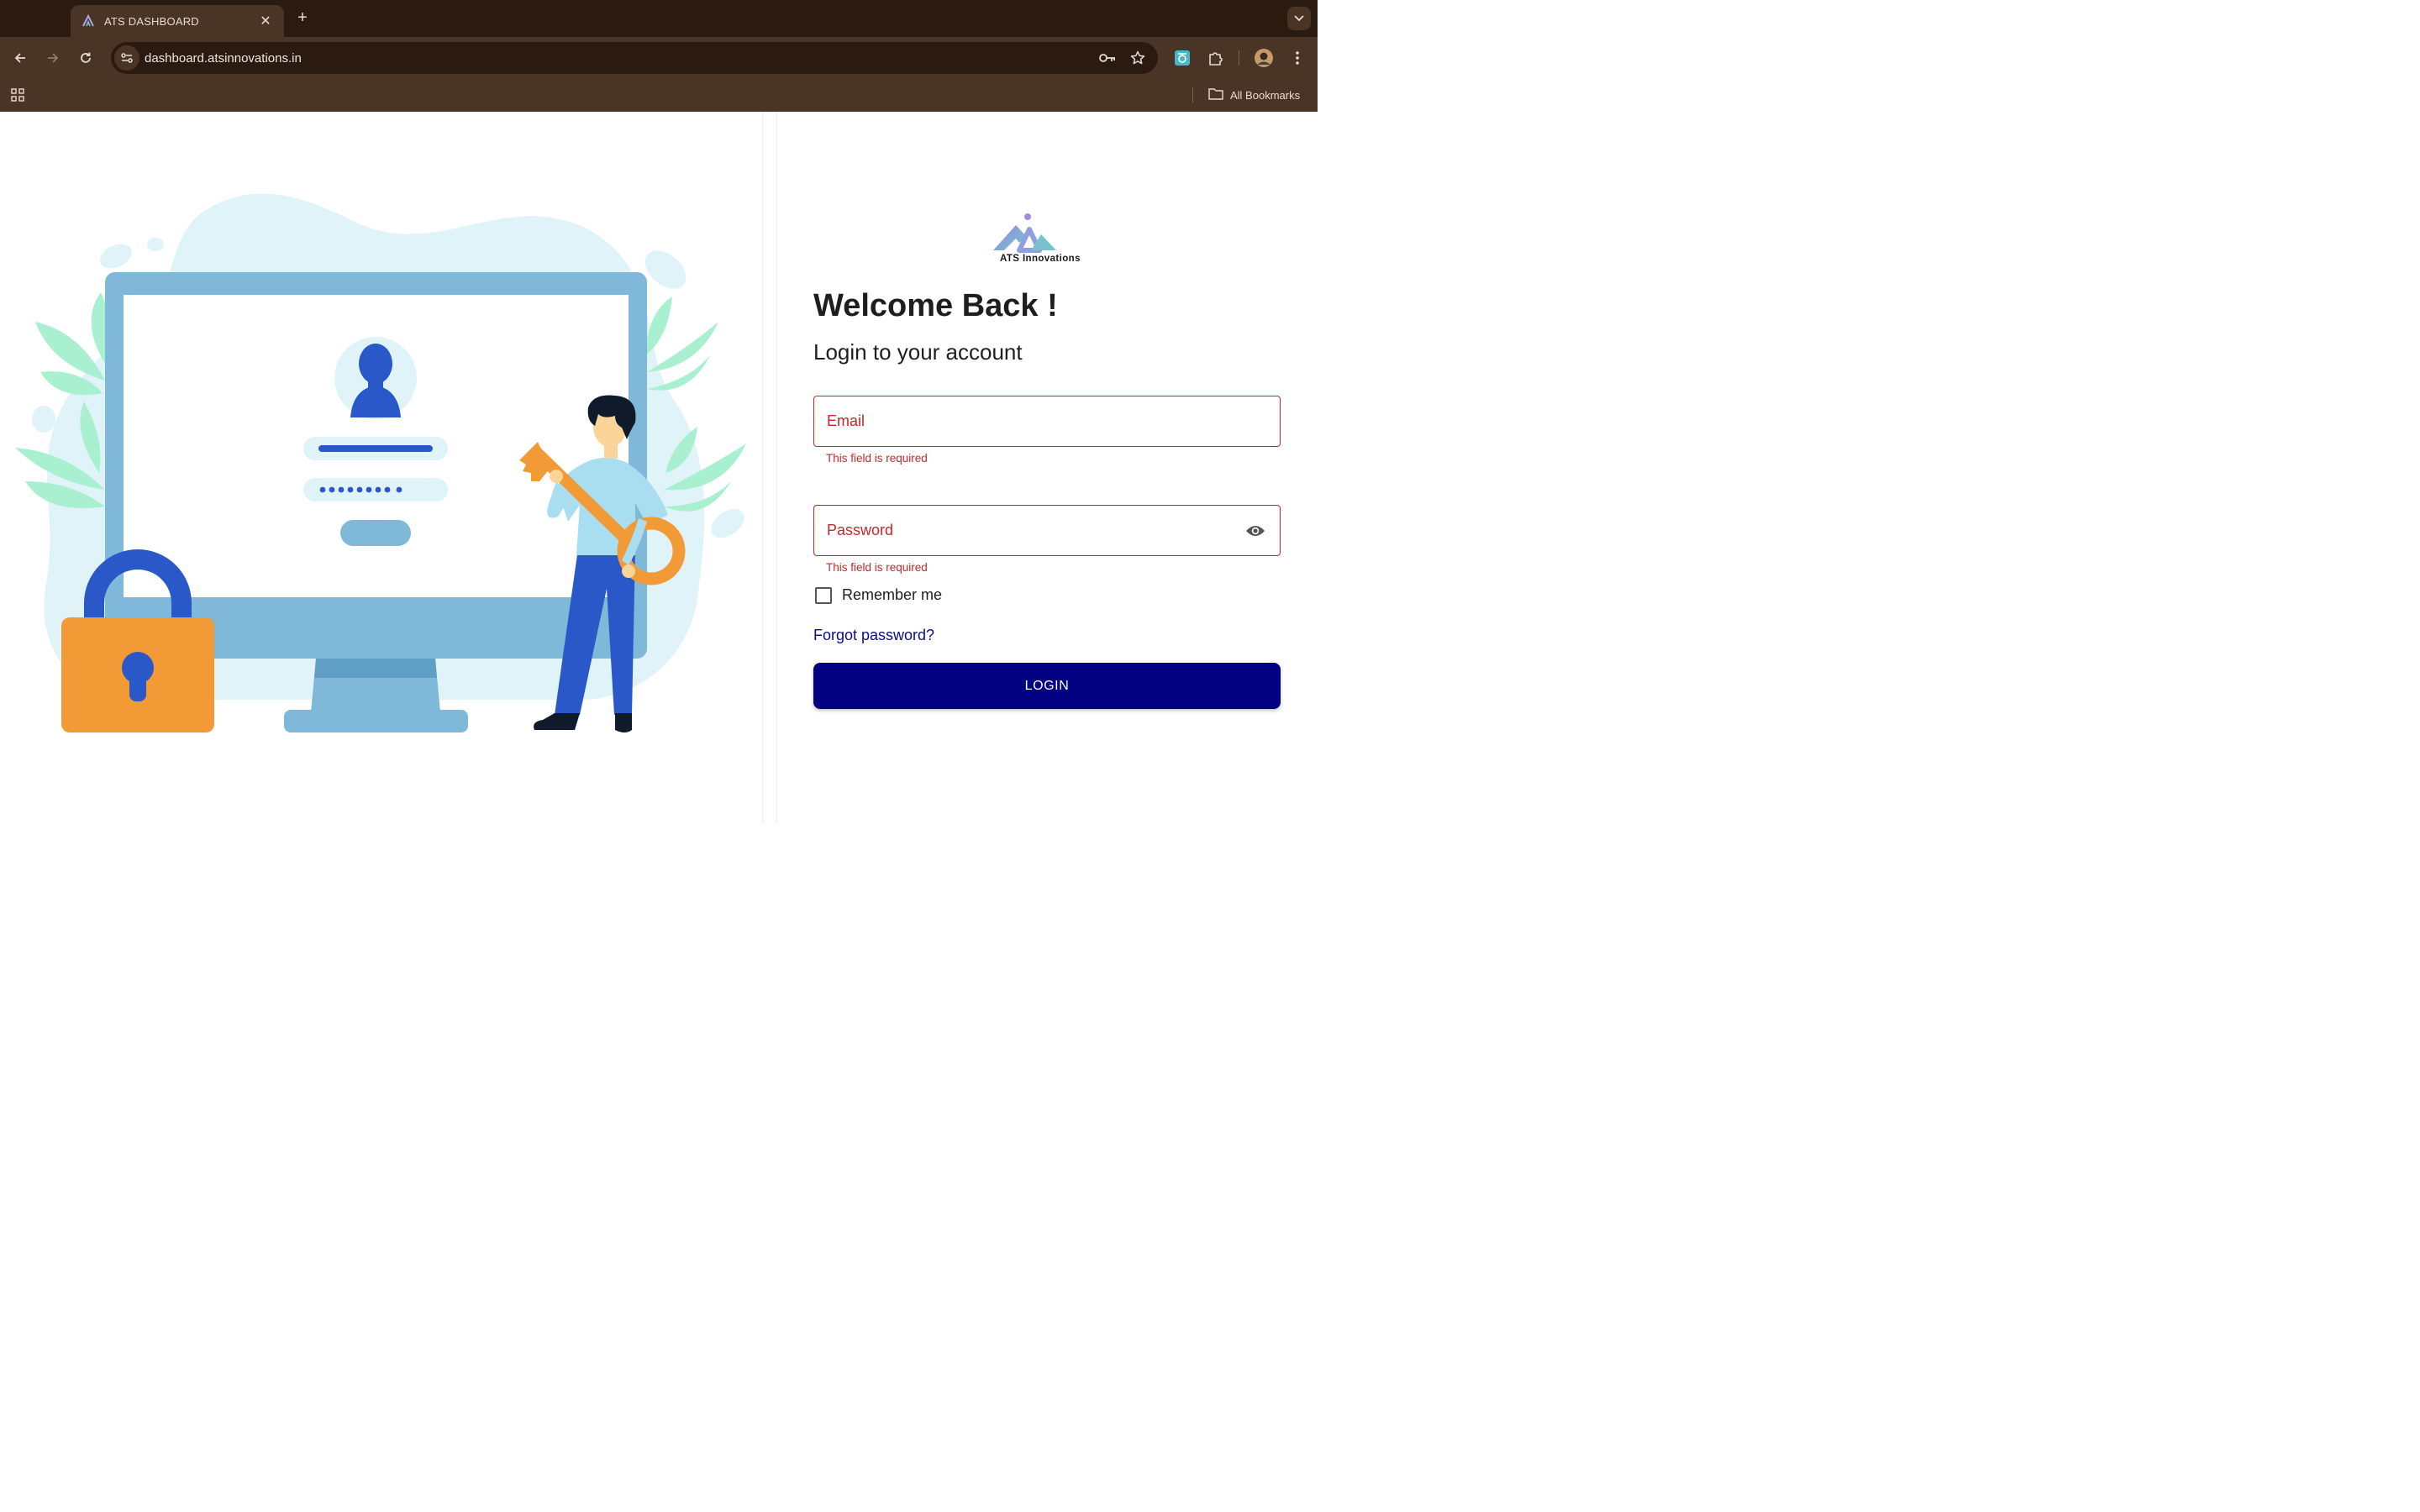  I want to click on address-bar: dashboard.atsinnovations.in, so click(634, 58).